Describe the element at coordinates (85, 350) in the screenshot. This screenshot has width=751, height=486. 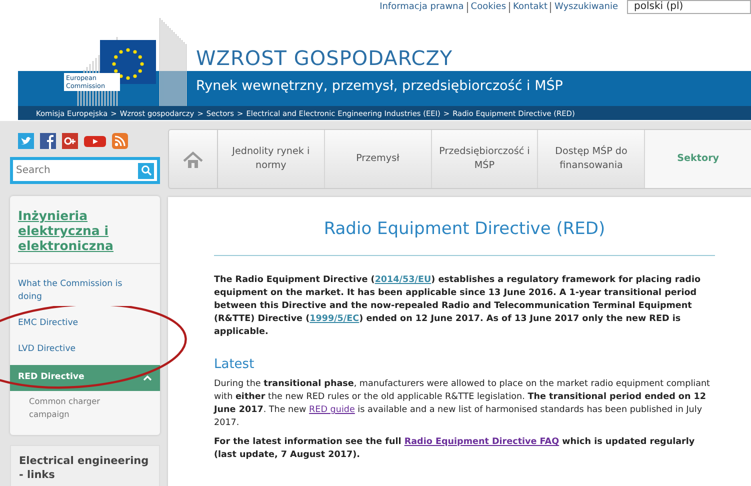
I see `sidebar-item: LVD Directive` at that location.